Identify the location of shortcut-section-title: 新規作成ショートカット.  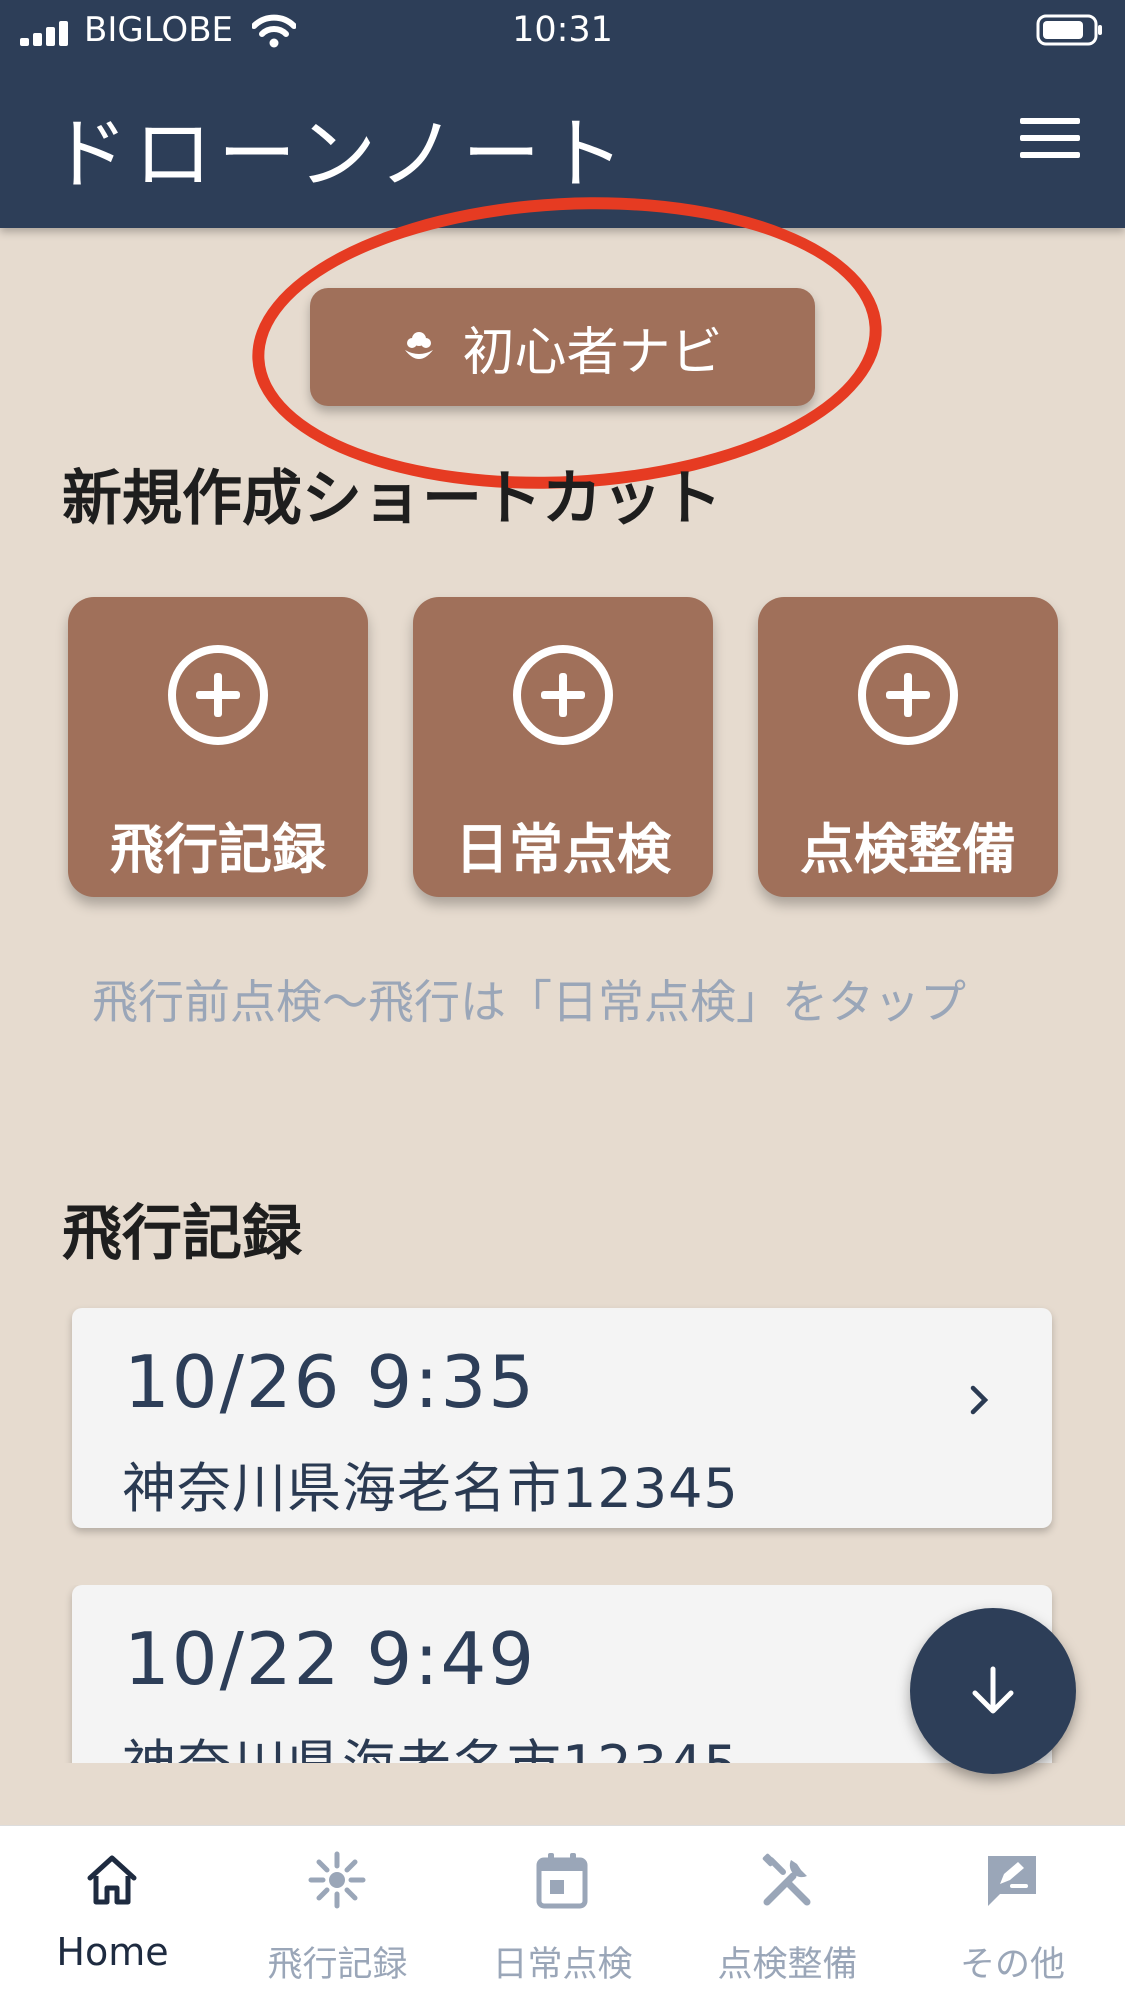
(392, 499).